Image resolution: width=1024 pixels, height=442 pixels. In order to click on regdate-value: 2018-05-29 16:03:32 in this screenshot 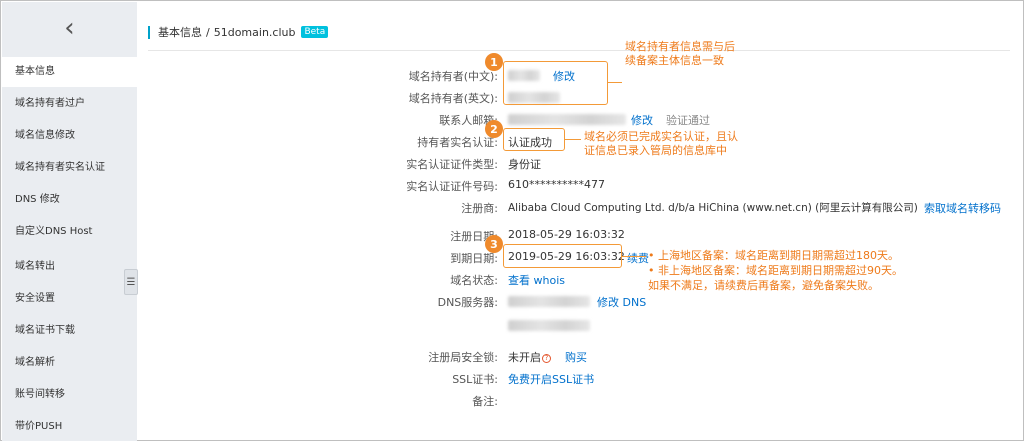, I will do `click(566, 234)`.